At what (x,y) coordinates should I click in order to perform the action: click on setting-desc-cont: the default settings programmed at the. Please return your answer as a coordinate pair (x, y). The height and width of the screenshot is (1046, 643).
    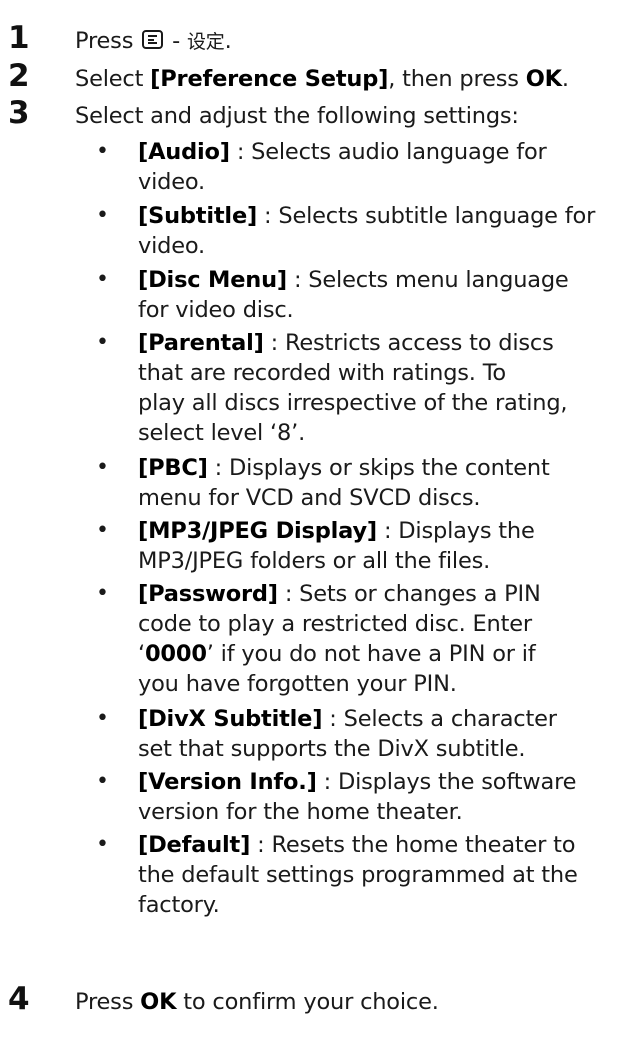
    Looking at the image, I should click on (358, 875).